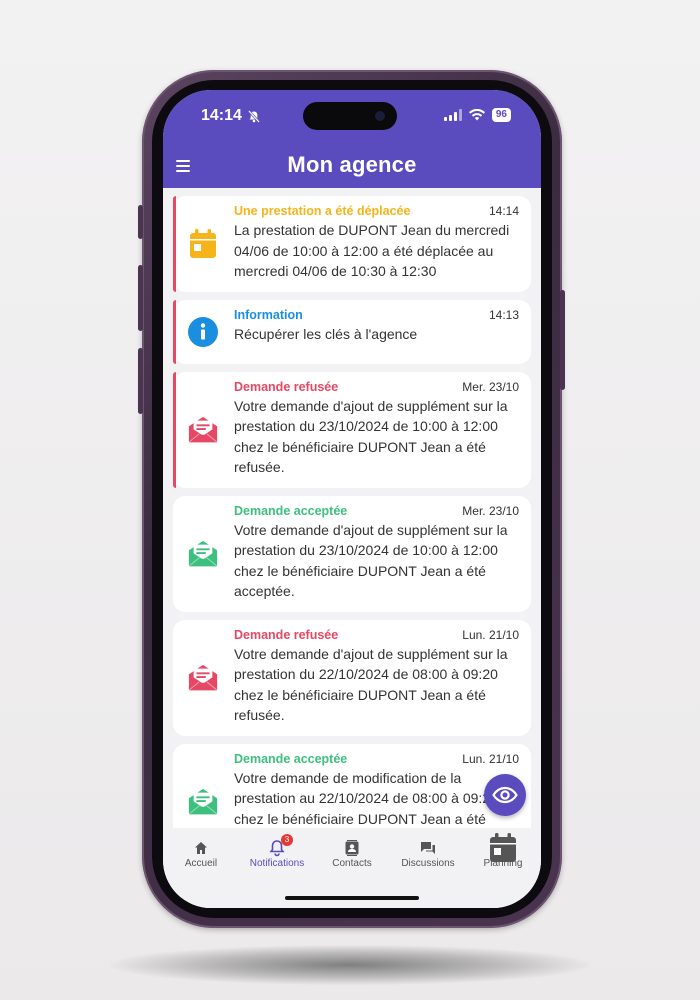 This screenshot has width=700, height=1000. What do you see at coordinates (352, 139) in the screenshot?
I see `app-header: 14:14 96 Mon agence` at bounding box center [352, 139].